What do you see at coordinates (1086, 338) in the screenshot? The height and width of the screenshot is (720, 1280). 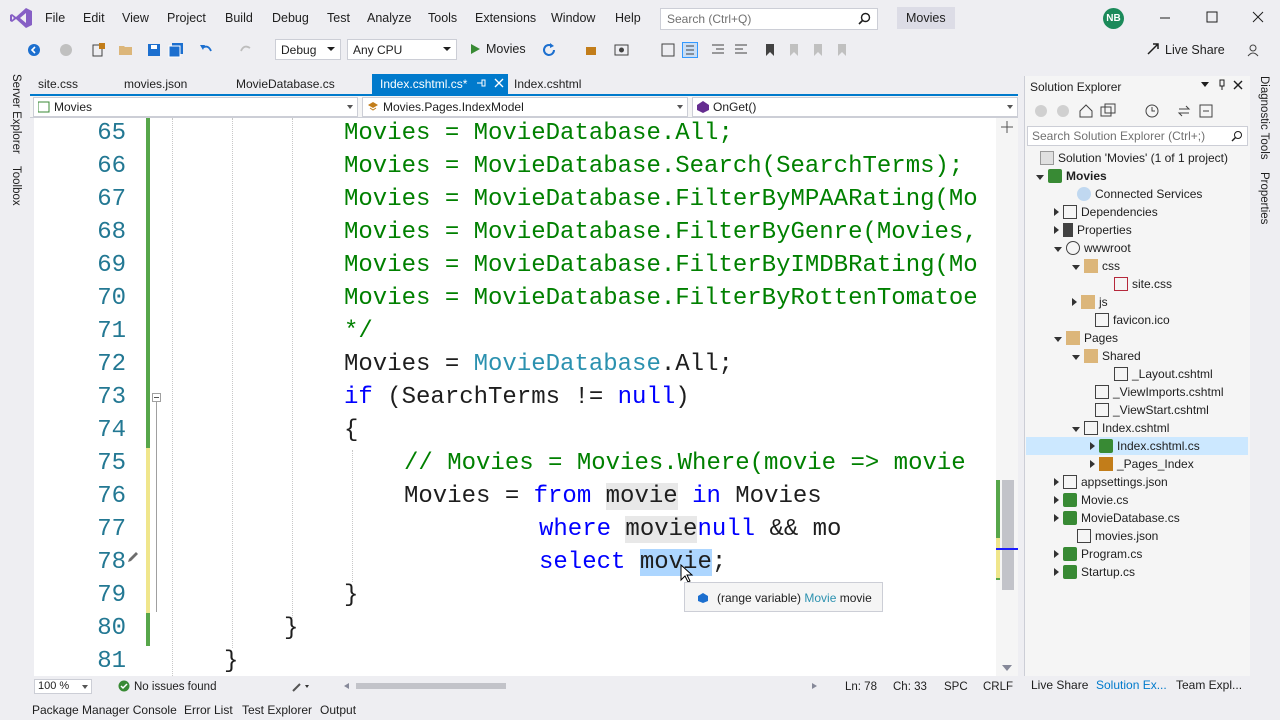 I see `tree-item-pages-folder: Pages` at bounding box center [1086, 338].